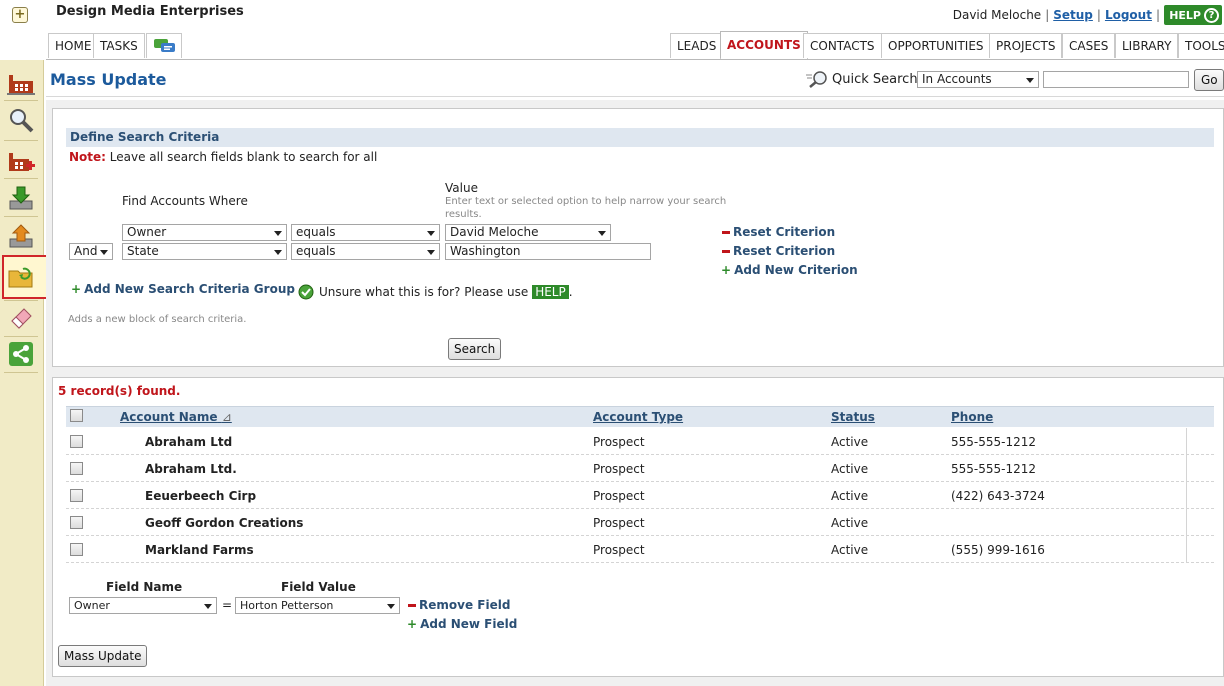 The height and width of the screenshot is (686, 1224). Describe the element at coordinates (204, 251) in the screenshot. I see `criterion-2-field-select: State` at that location.